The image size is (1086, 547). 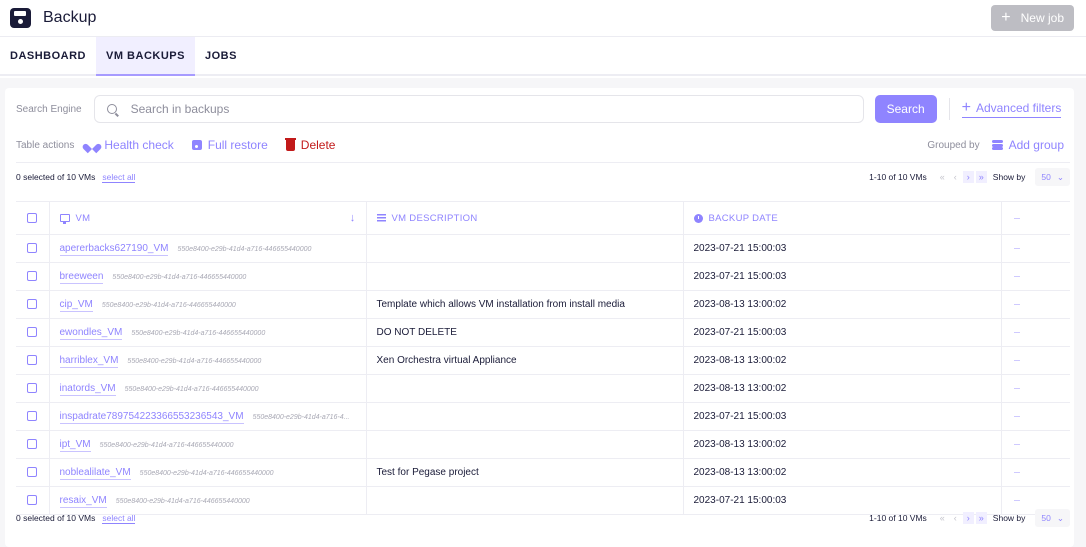 What do you see at coordinates (949, 109) in the screenshot?
I see `divider` at bounding box center [949, 109].